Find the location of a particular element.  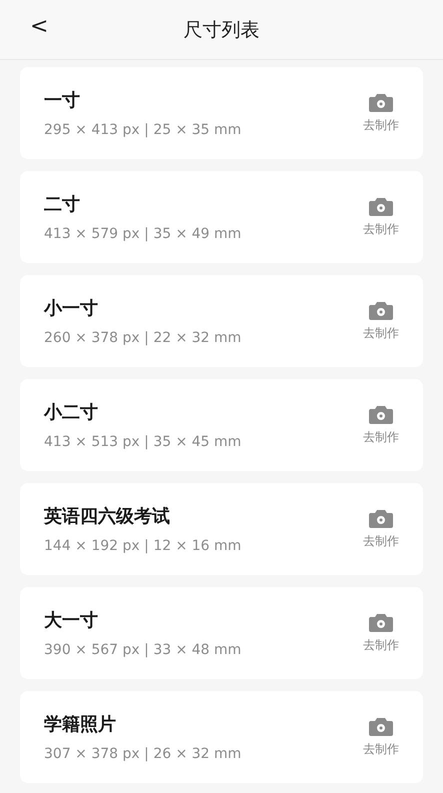

size-spec: 295 × 413 px | 25 × 35 mm is located at coordinates (143, 130).